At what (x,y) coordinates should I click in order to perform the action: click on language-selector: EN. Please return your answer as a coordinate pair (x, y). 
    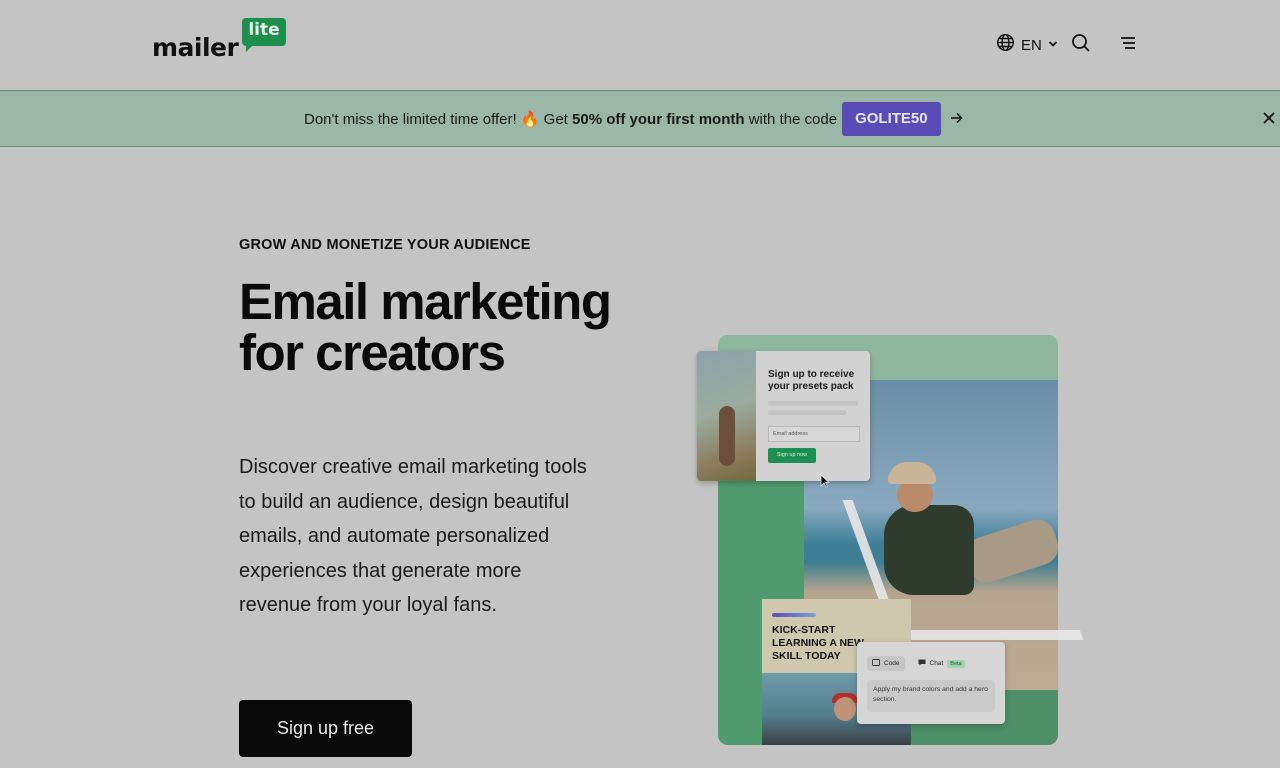
    Looking at the image, I should click on (1027, 45).